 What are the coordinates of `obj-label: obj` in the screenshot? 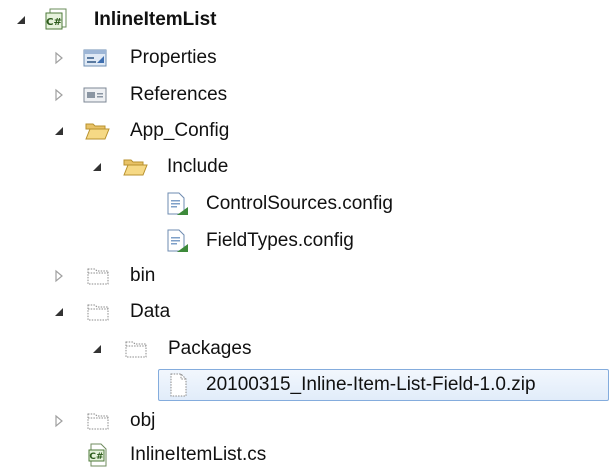 It's located at (143, 420).